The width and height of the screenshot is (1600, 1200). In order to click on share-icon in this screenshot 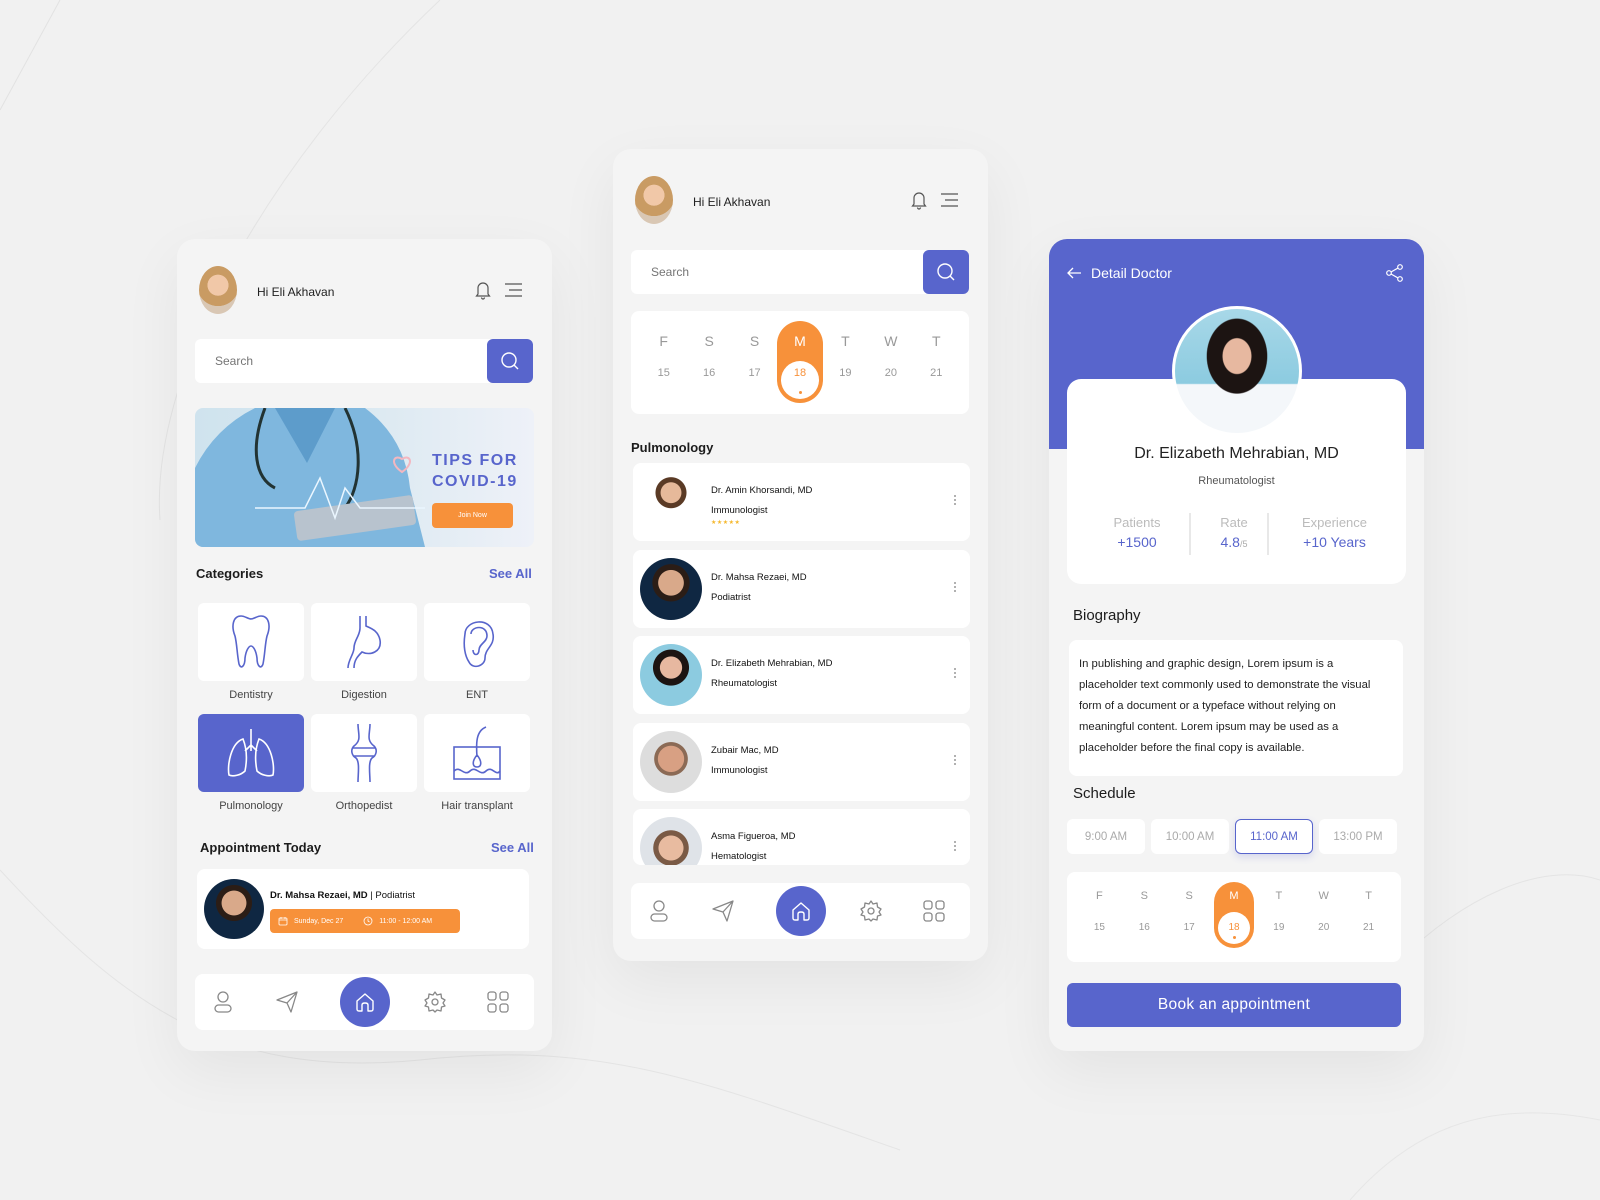, I will do `click(1395, 273)`.